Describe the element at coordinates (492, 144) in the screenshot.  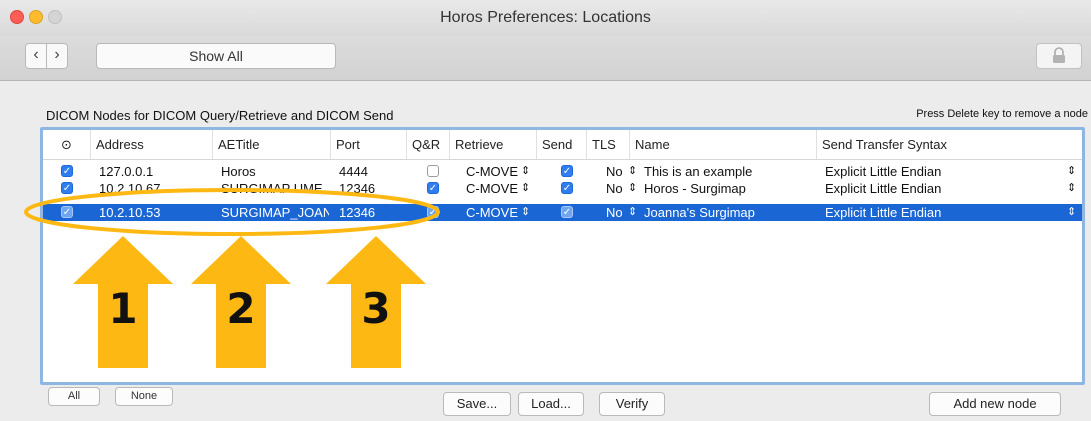
I see `column-header-retrieve: Retrieve` at that location.